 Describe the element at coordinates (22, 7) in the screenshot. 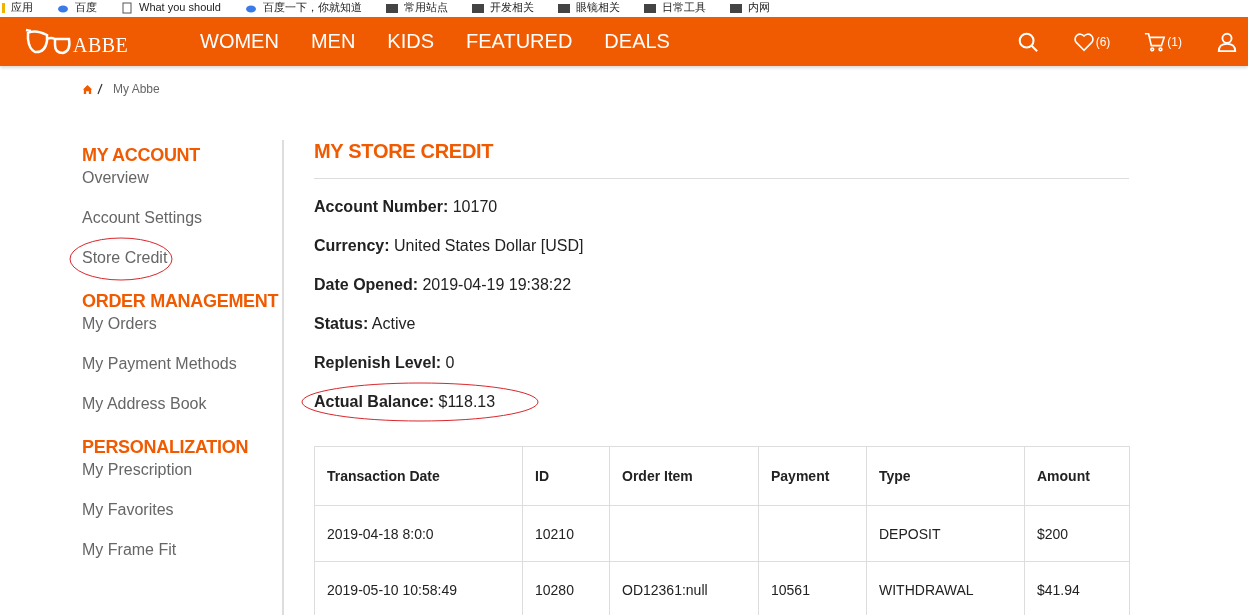

I see `bookmark-link: 应用` at that location.